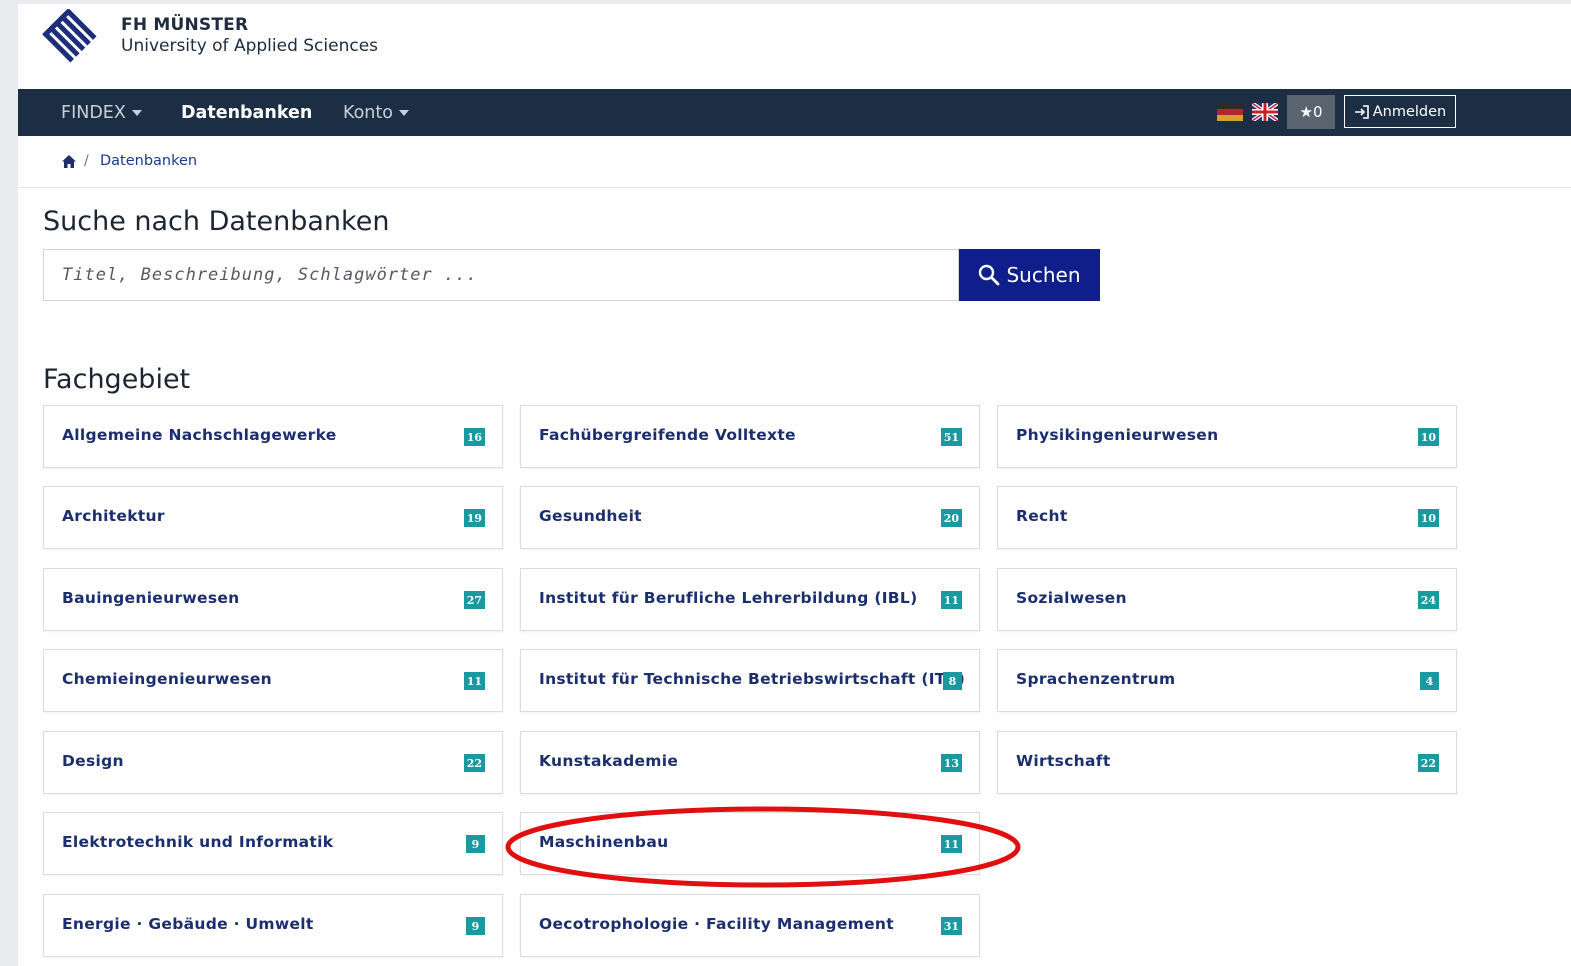  I want to click on subject-label: Design, so click(93, 761).